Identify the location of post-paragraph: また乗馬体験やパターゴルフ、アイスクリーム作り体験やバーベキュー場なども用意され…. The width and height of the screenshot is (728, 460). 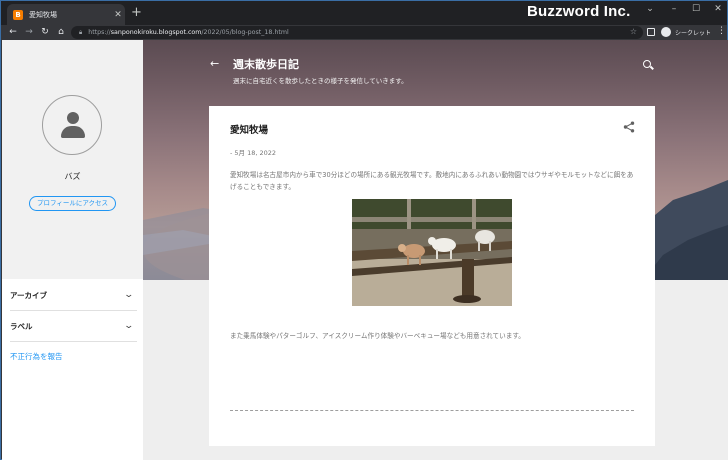
(377, 336).